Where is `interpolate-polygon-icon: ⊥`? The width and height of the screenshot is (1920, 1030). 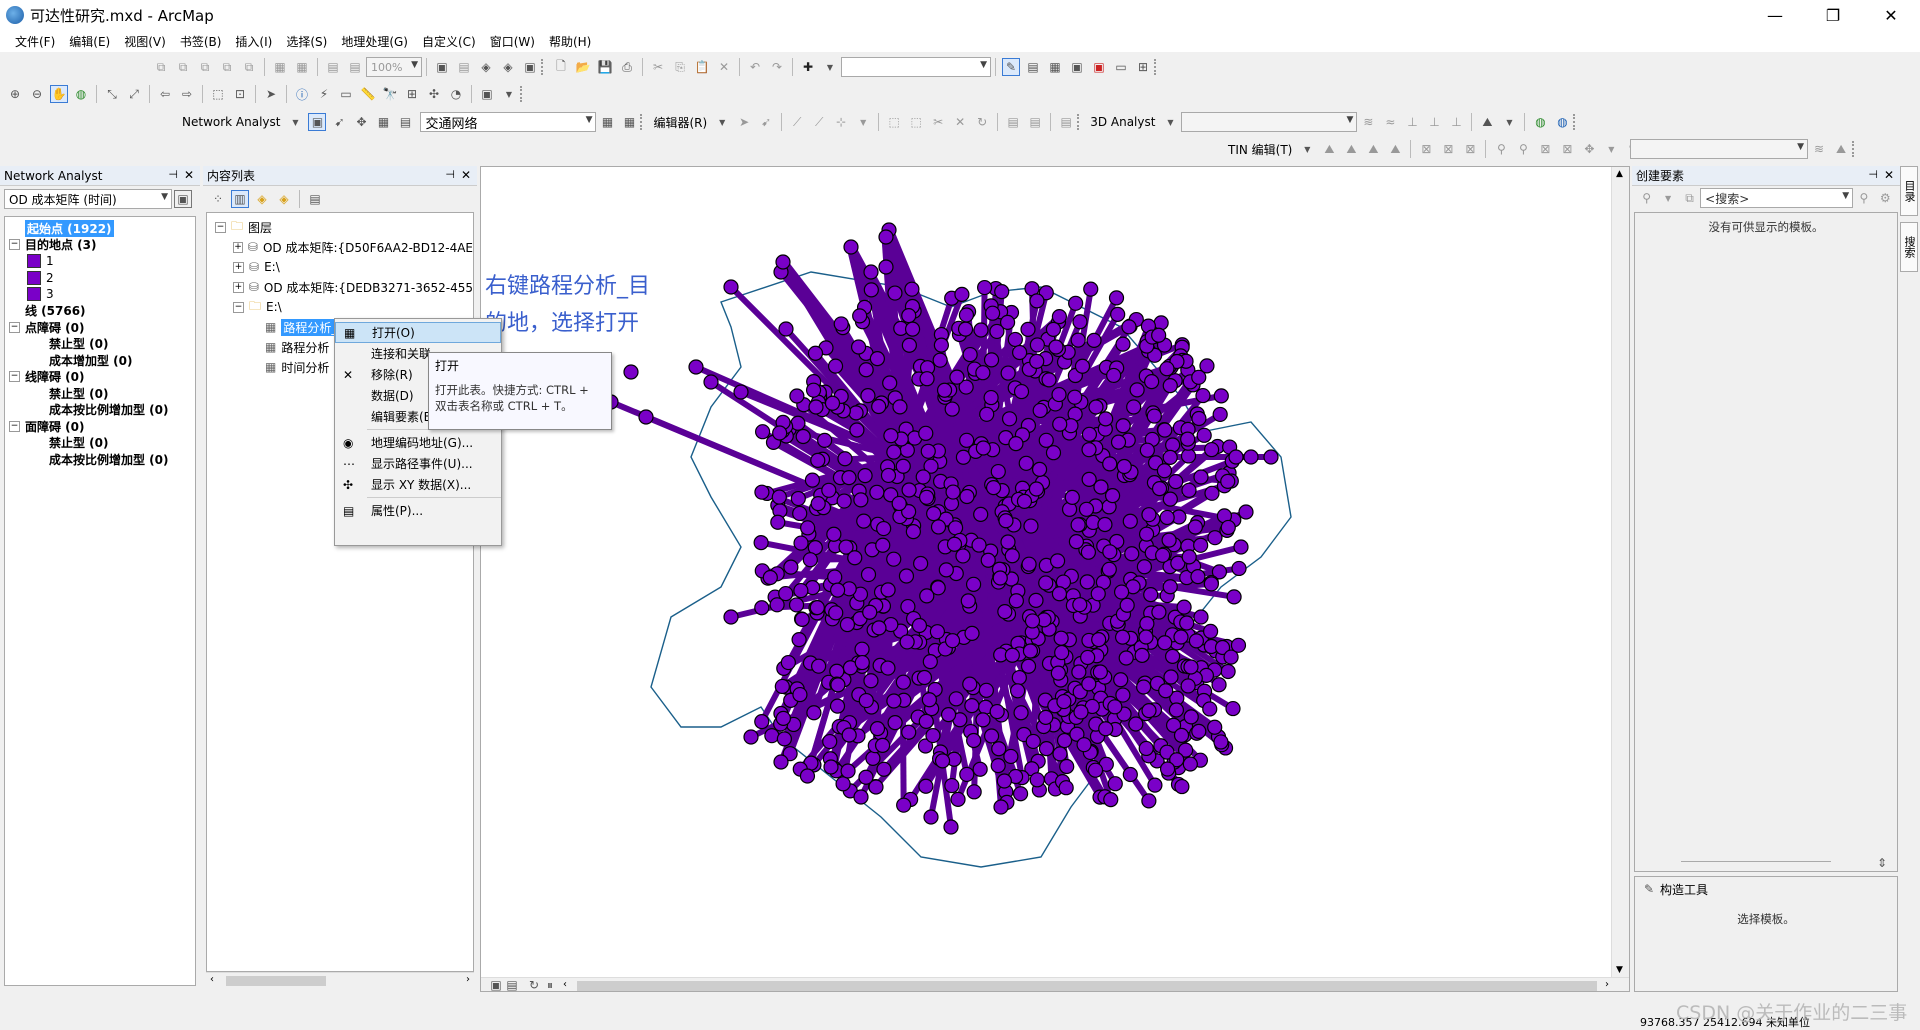
interpolate-polygon-icon: ⊥ is located at coordinates (1456, 122).